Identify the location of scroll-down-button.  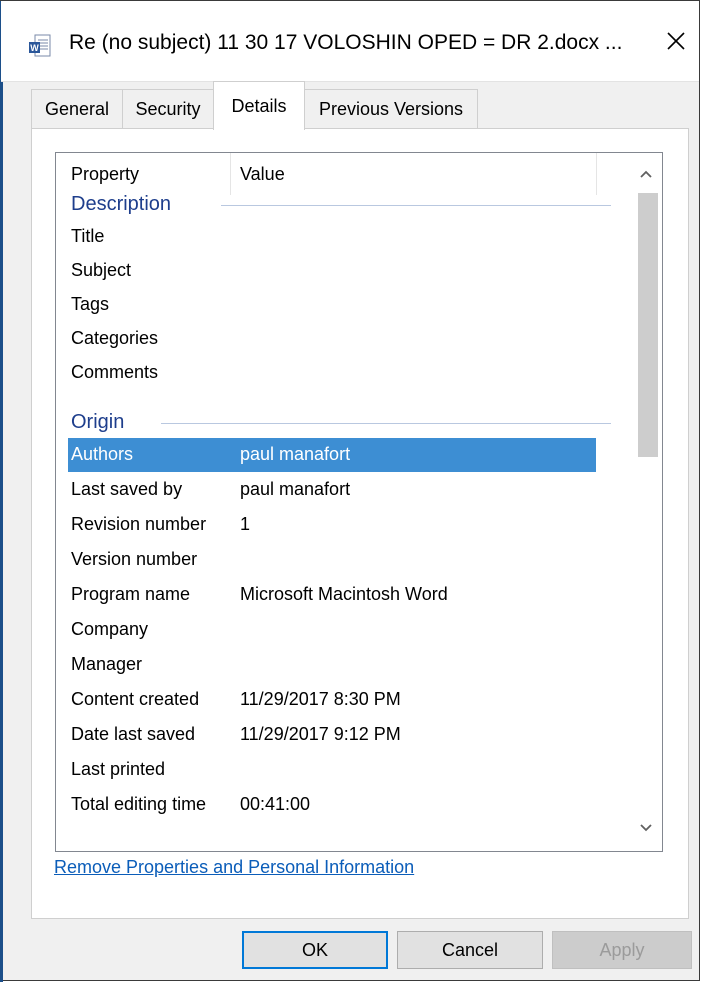
(646, 829).